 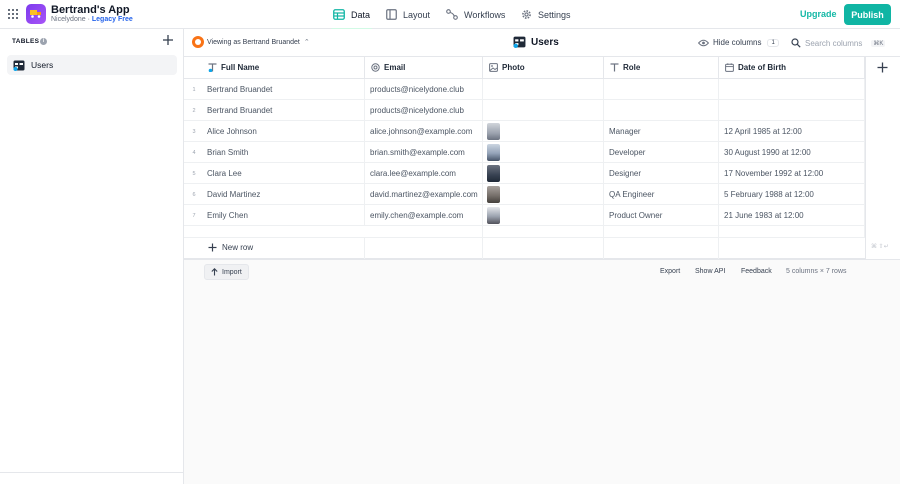 I want to click on upgrade-button: Upgrade, so click(x=818, y=14).